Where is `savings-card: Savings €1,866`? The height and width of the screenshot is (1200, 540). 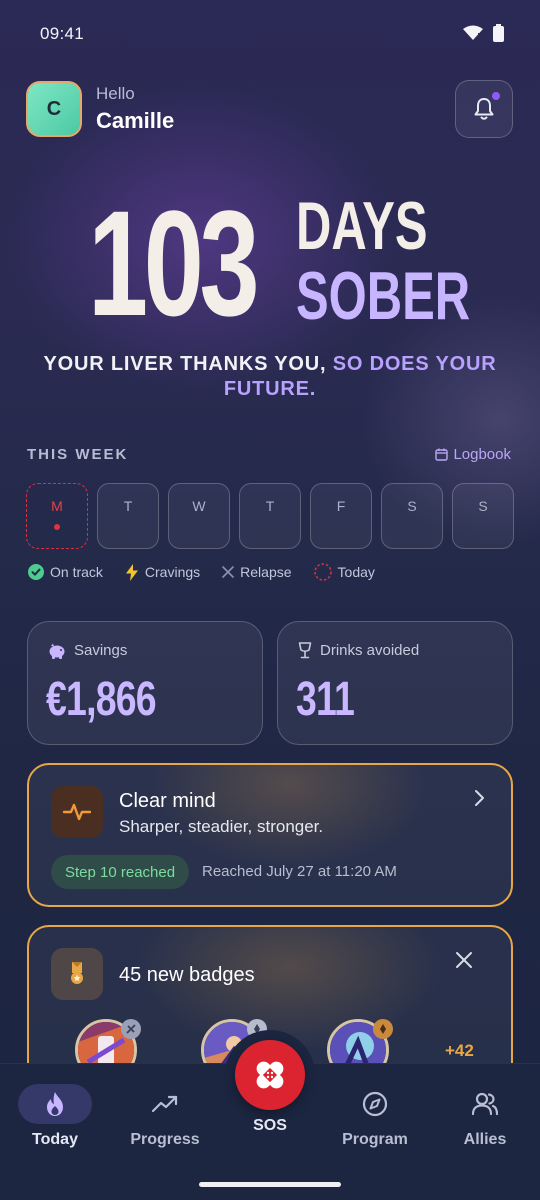 savings-card: Savings €1,866 is located at coordinates (145, 683).